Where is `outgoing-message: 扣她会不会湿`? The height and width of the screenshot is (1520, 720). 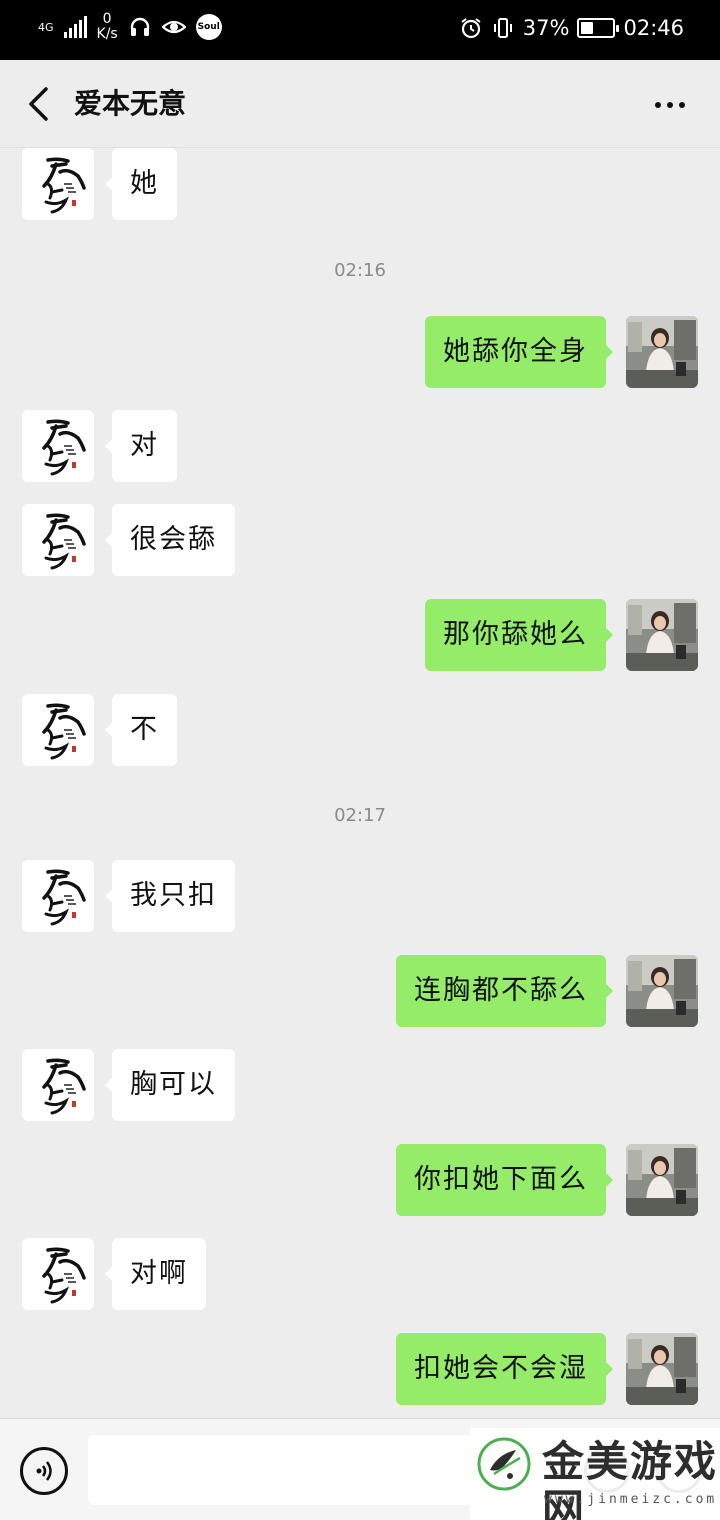 outgoing-message: 扣她会不会湿 is located at coordinates (360, 1370).